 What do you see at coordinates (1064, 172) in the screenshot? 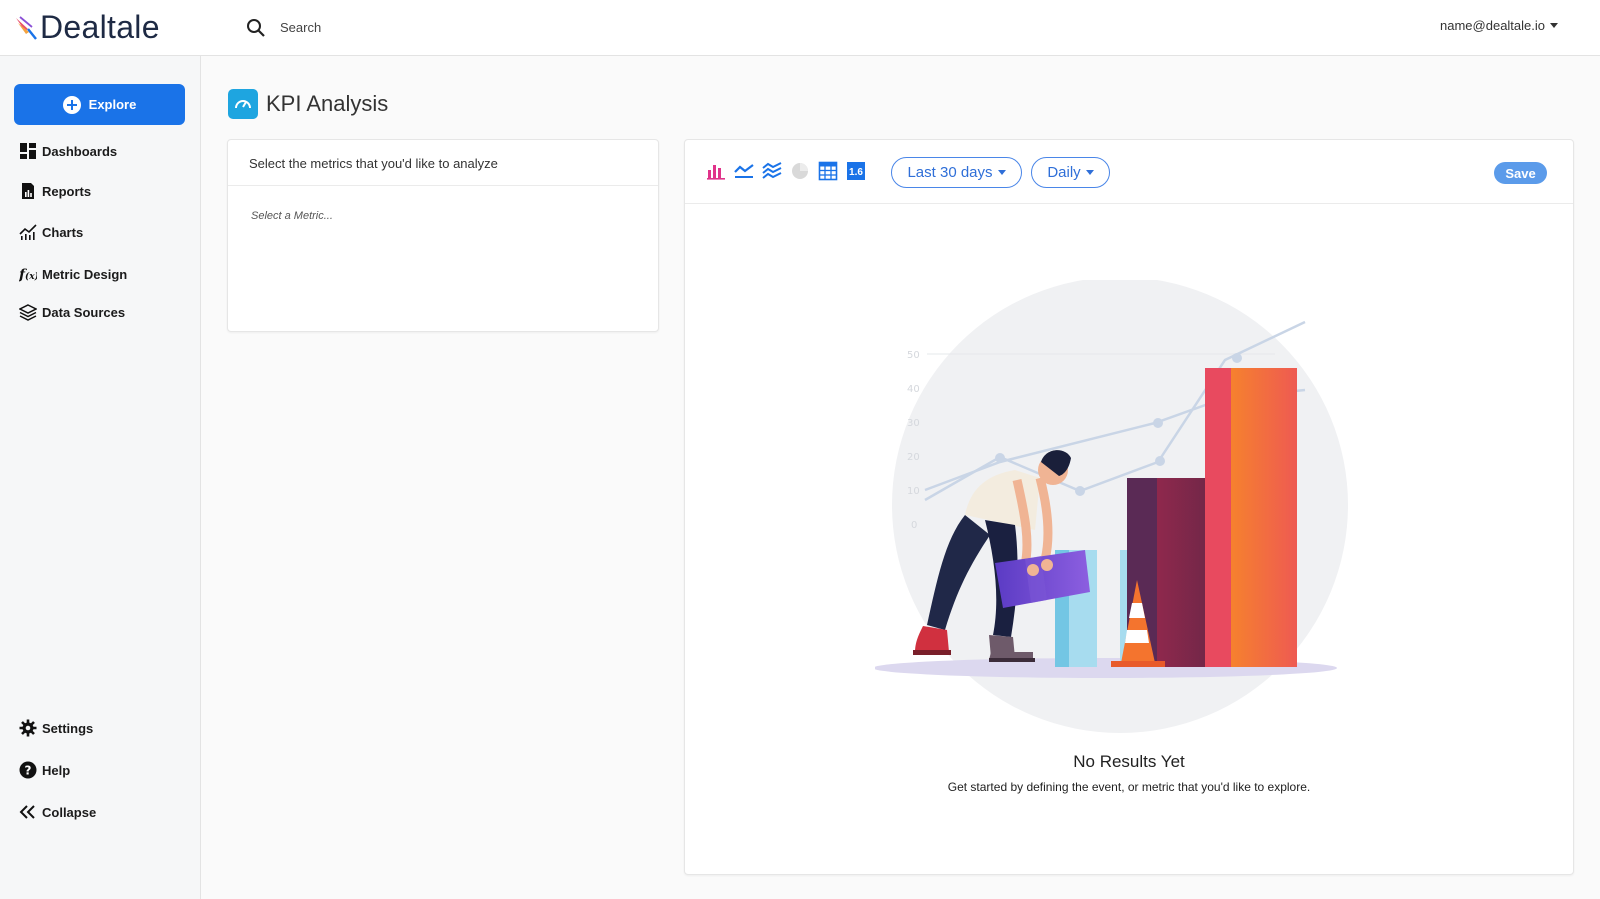
I see `granularity-label: Daily` at bounding box center [1064, 172].